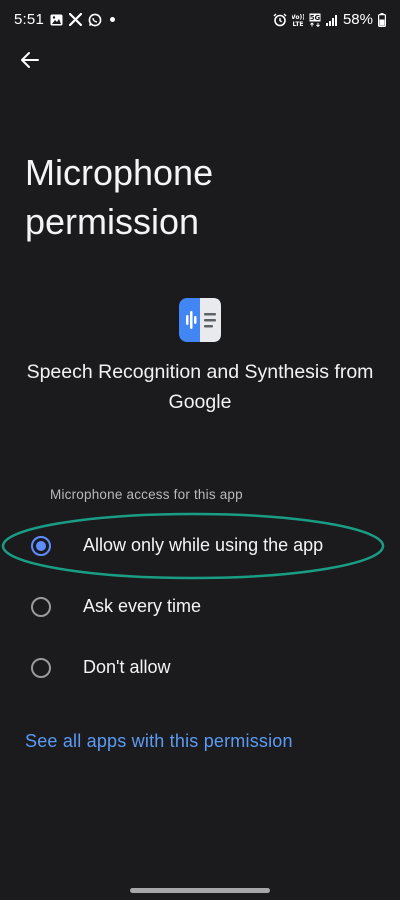  Describe the element at coordinates (41, 546) in the screenshot. I see `radio-selected-icon` at that location.